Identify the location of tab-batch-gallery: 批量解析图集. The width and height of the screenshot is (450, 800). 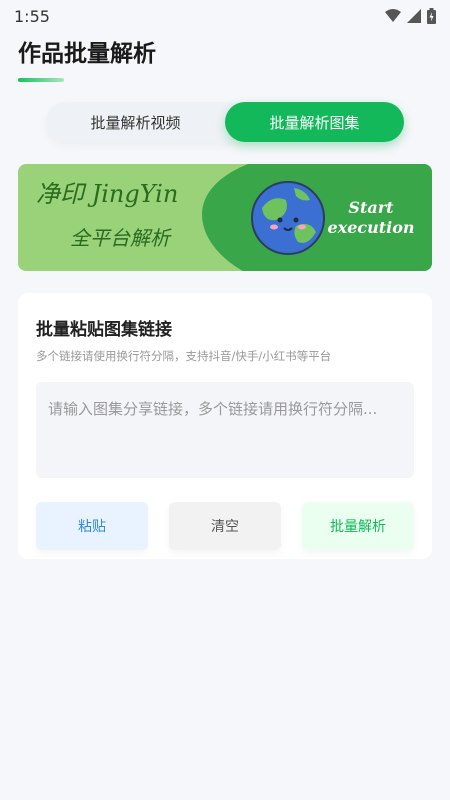
(314, 122).